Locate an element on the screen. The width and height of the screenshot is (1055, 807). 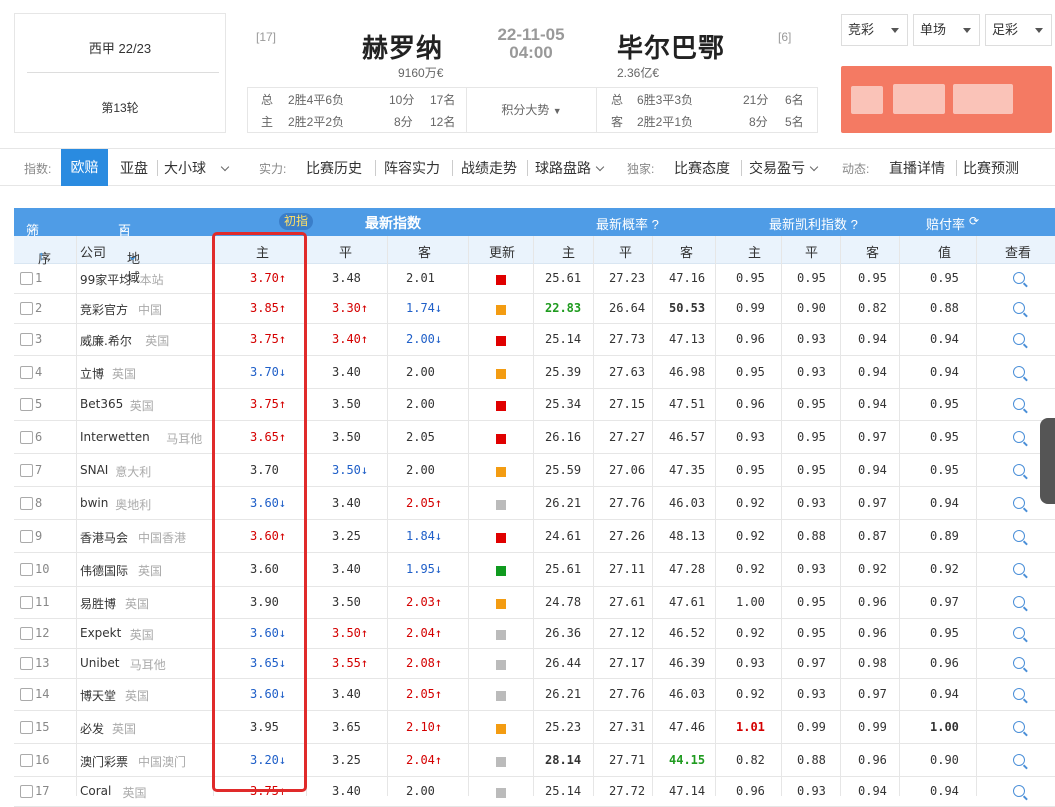
side-feedback-tab is located at coordinates (1047, 461).